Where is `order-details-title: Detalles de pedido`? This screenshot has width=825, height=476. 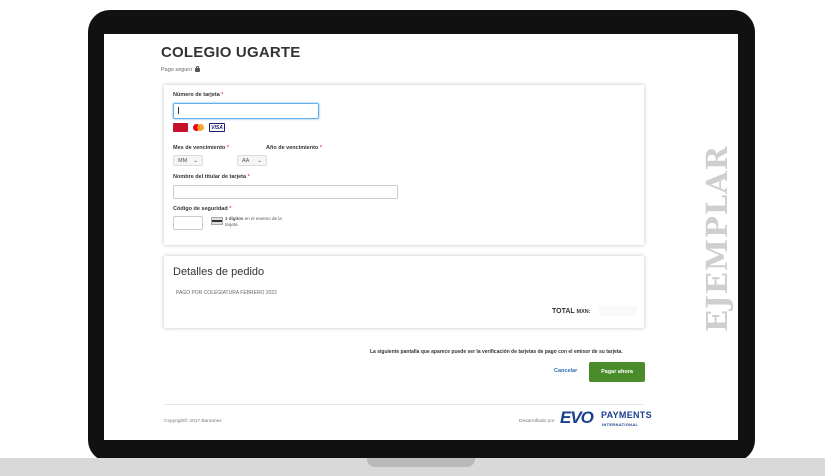
order-details-title: Detalles de pedido is located at coordinates (219, 272).